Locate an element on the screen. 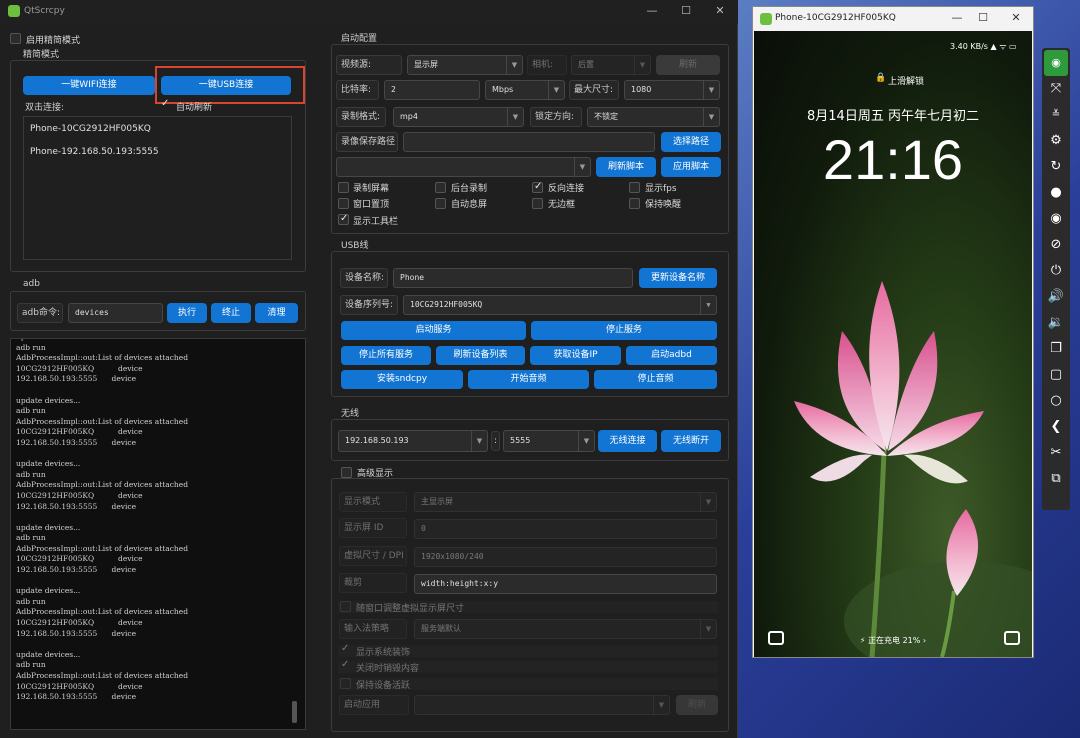  power-icon: ⏻ is located at coordinates (1056, 271).